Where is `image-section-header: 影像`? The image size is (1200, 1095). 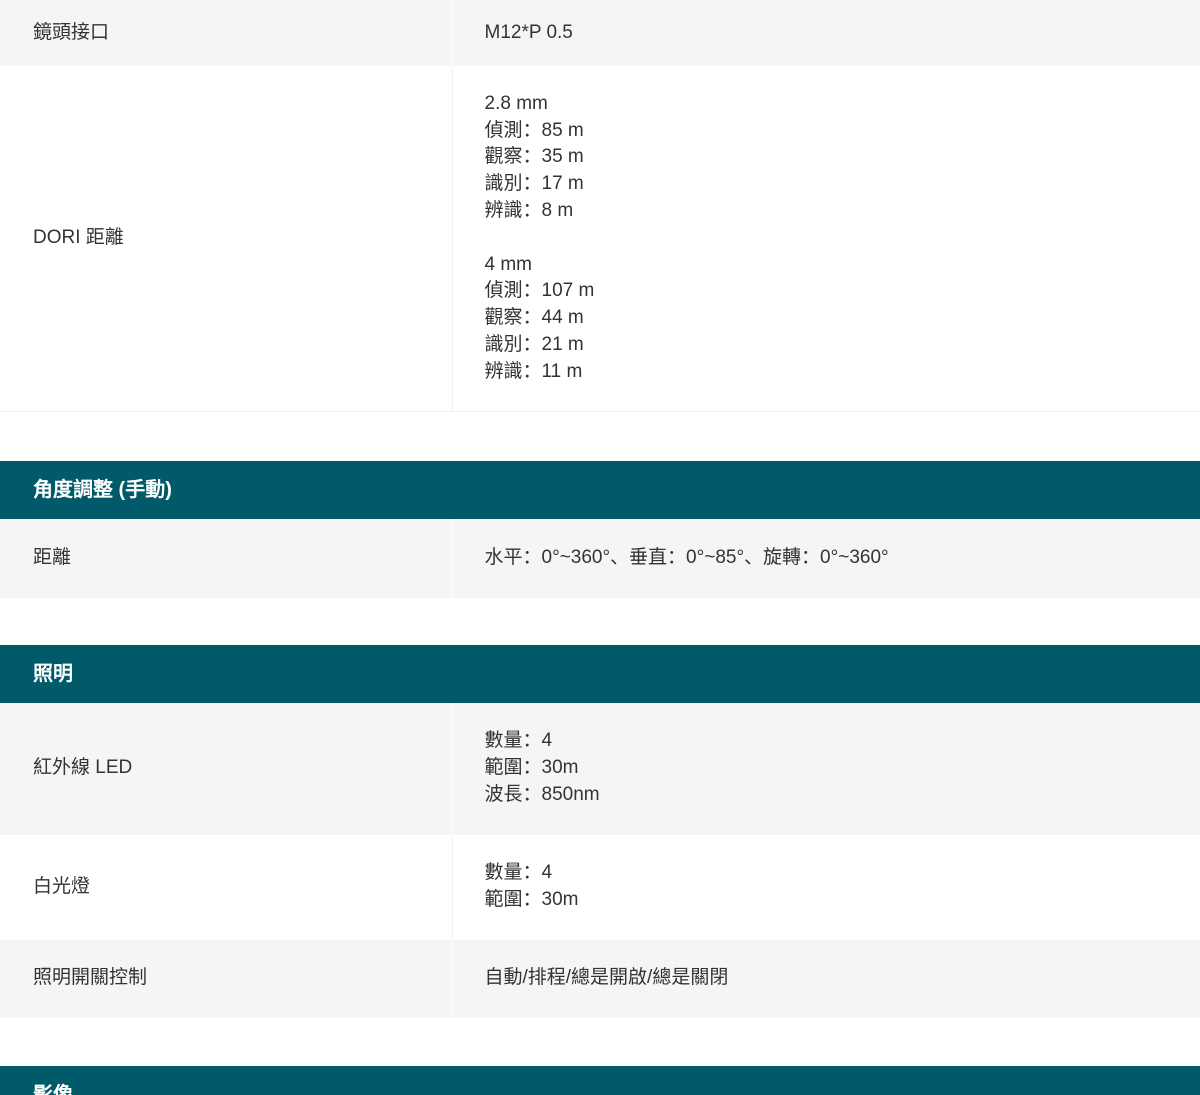 image-section-header: 影像 is located at coordinates (600, 1080).